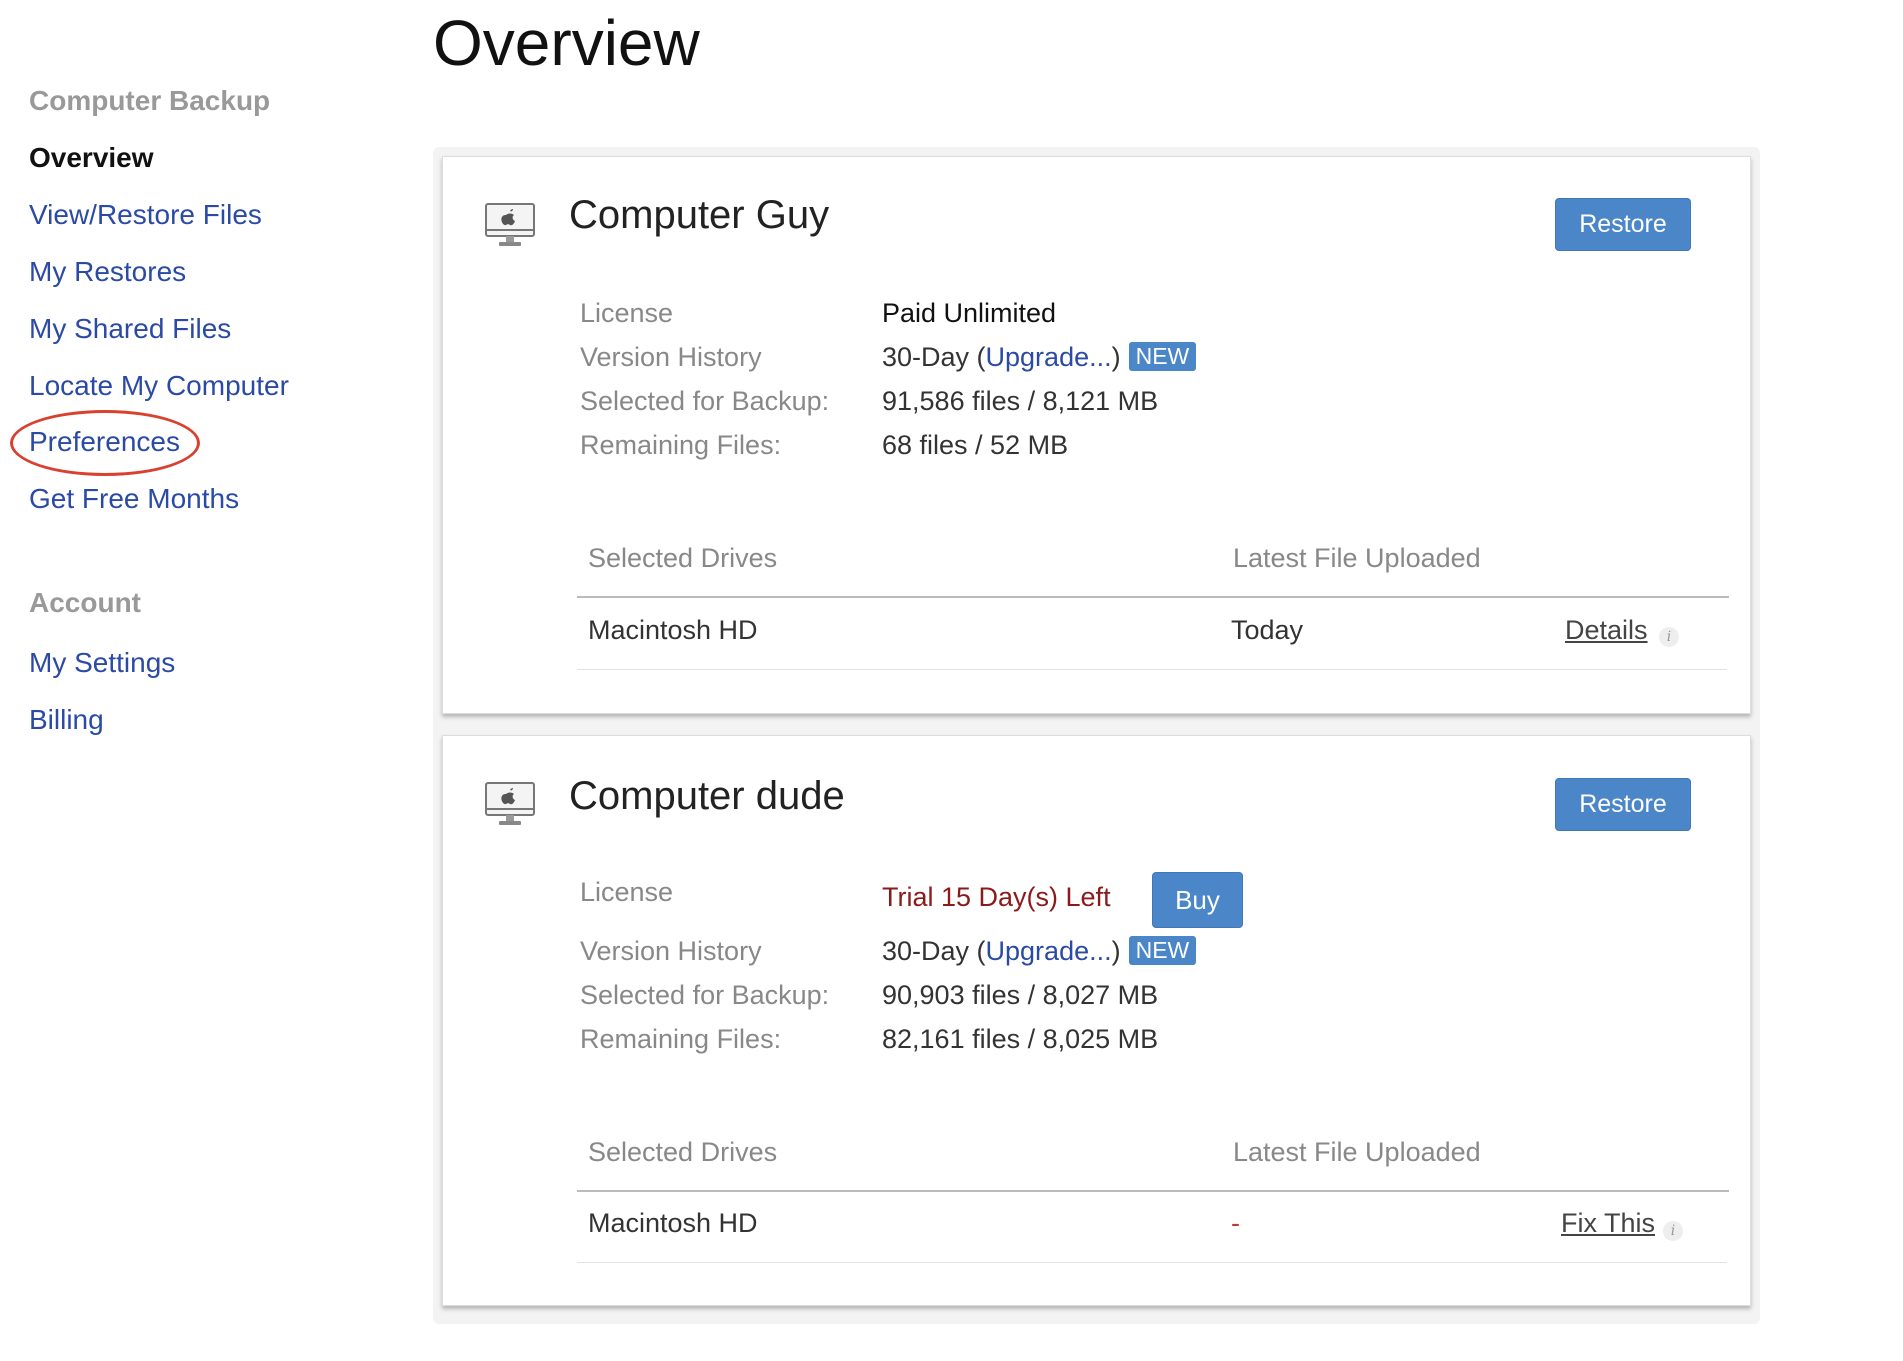 The height and width of the screenshot is (1361, 1903). What do you see at coordinates (102, 663) in the screenshot?
I see `sidebar-item-my-settings: My Settings` at bounding box center [102, 663].